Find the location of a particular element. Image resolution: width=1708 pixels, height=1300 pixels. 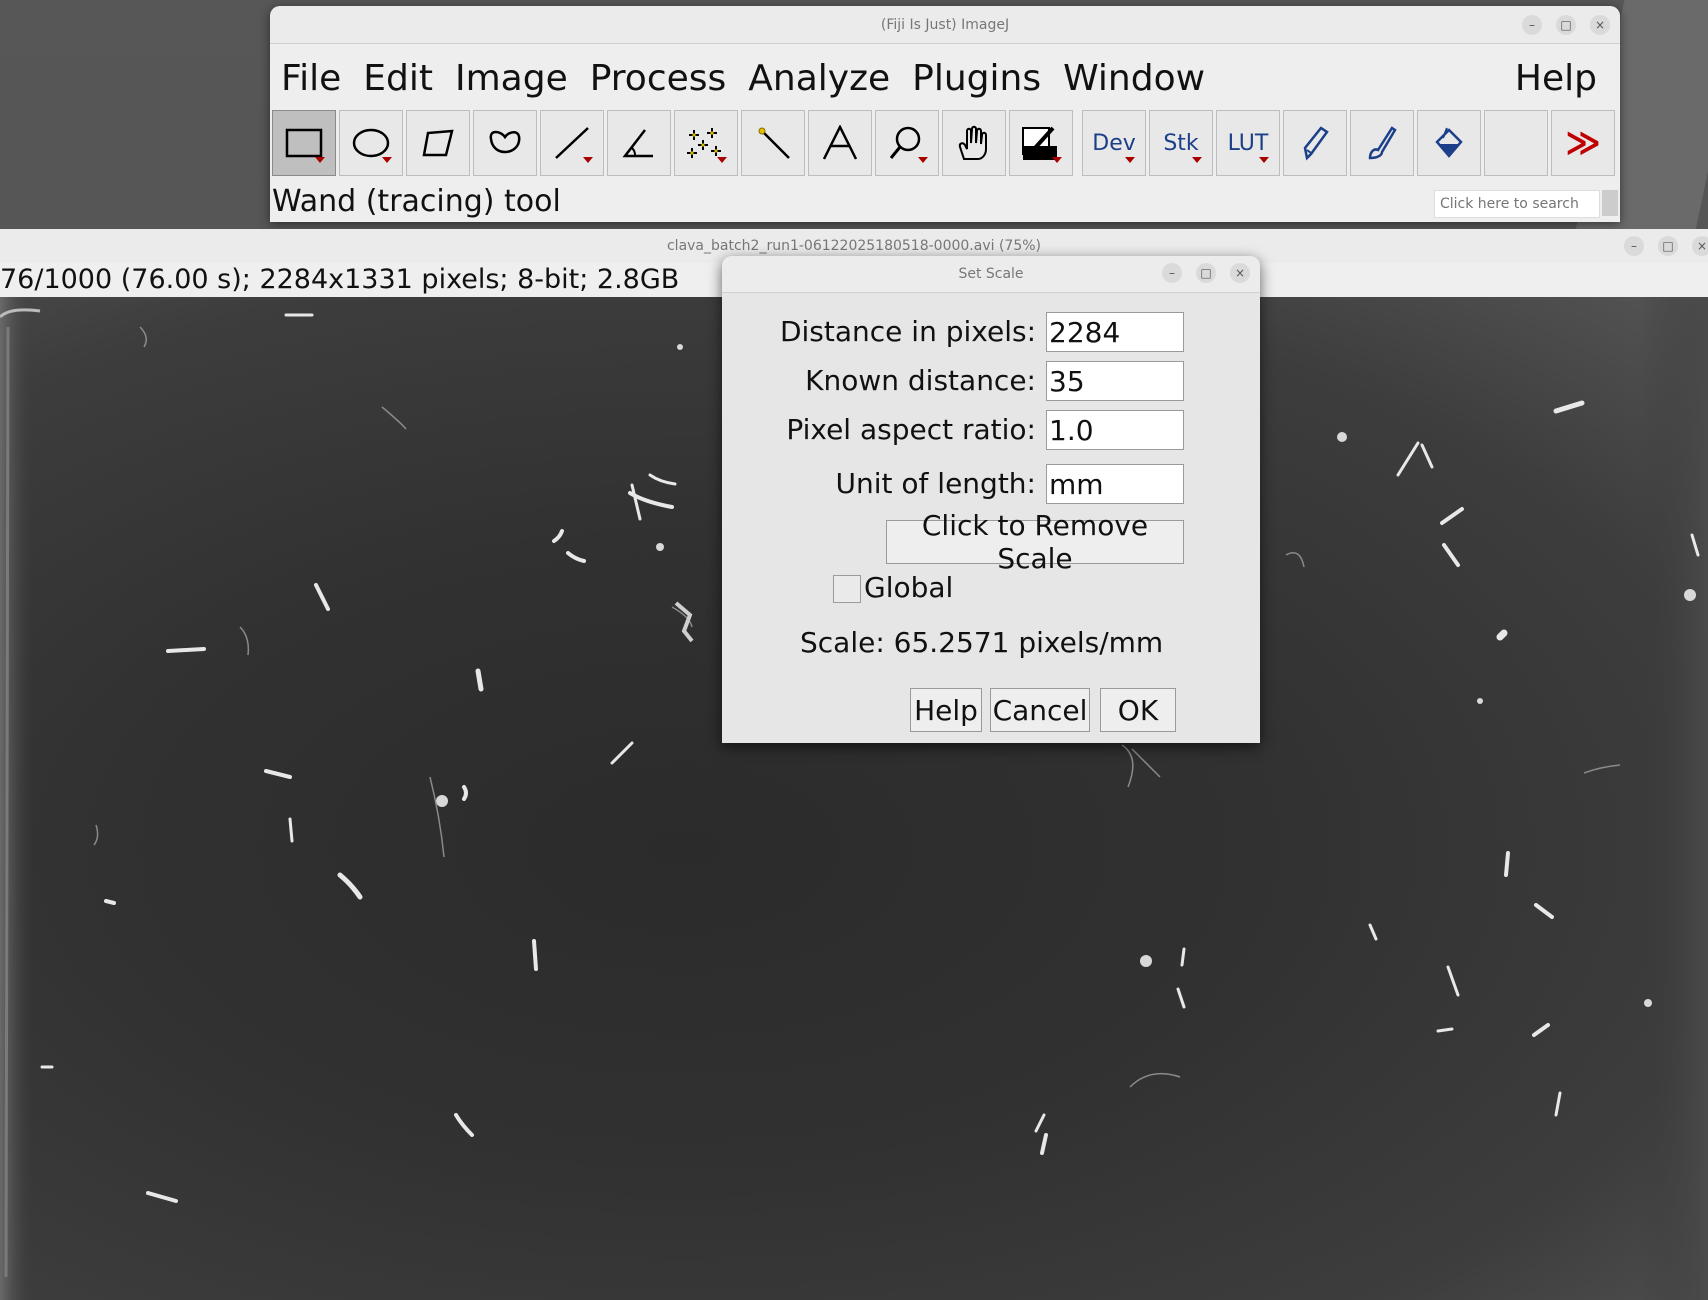

brush-tool is located at coordinates (1382, 143).